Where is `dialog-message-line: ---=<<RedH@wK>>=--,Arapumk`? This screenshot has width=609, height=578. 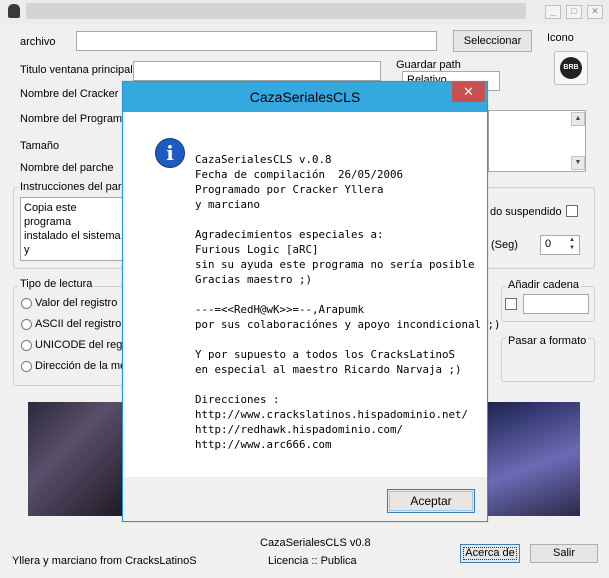 dialog-message-line: ---=<<RedH@wK>>=--,Arapumk is located at coordinates (280, 309).